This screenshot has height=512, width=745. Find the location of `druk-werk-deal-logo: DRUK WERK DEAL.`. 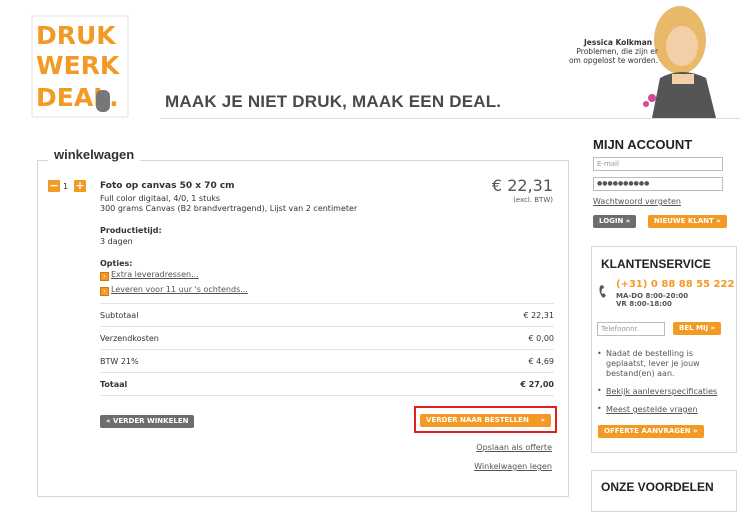

druk-werk-deal-logo: DRUK WERK DEAL. is located at coordinates (80, 66).